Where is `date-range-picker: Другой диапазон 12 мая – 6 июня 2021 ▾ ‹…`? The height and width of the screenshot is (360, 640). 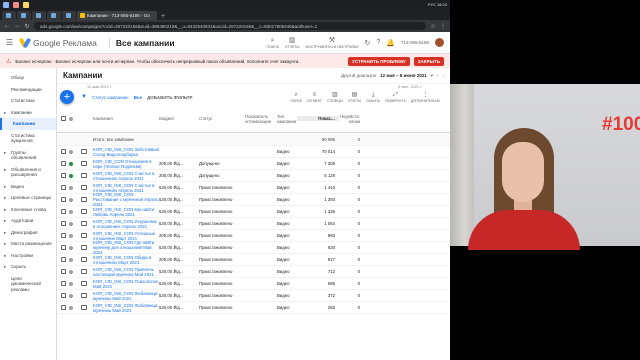 date-range-picker: Другой диапазон 12 мая – 6 июня 2021 ▾ ‹… is located at coordinates (392, 76).